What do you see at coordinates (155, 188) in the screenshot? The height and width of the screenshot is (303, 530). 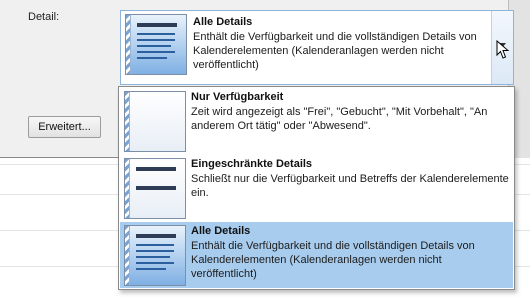 I see `limited-details-icon` at bounding box center [155, 188].